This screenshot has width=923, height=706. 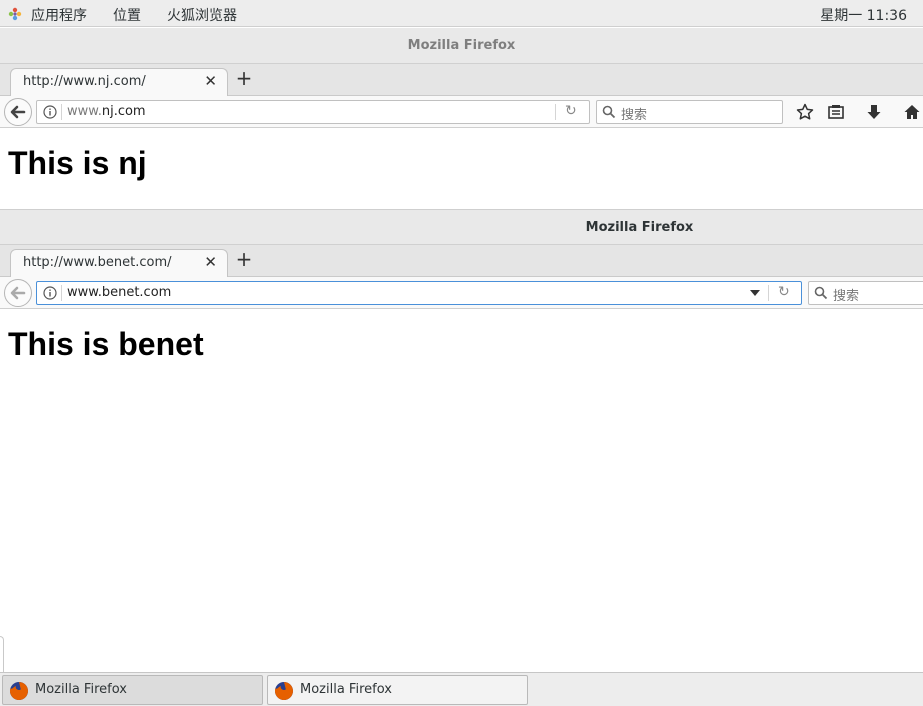 I want to click on tab-nj: http://www.nj.com/ ✕, so click(x=119, y=82).